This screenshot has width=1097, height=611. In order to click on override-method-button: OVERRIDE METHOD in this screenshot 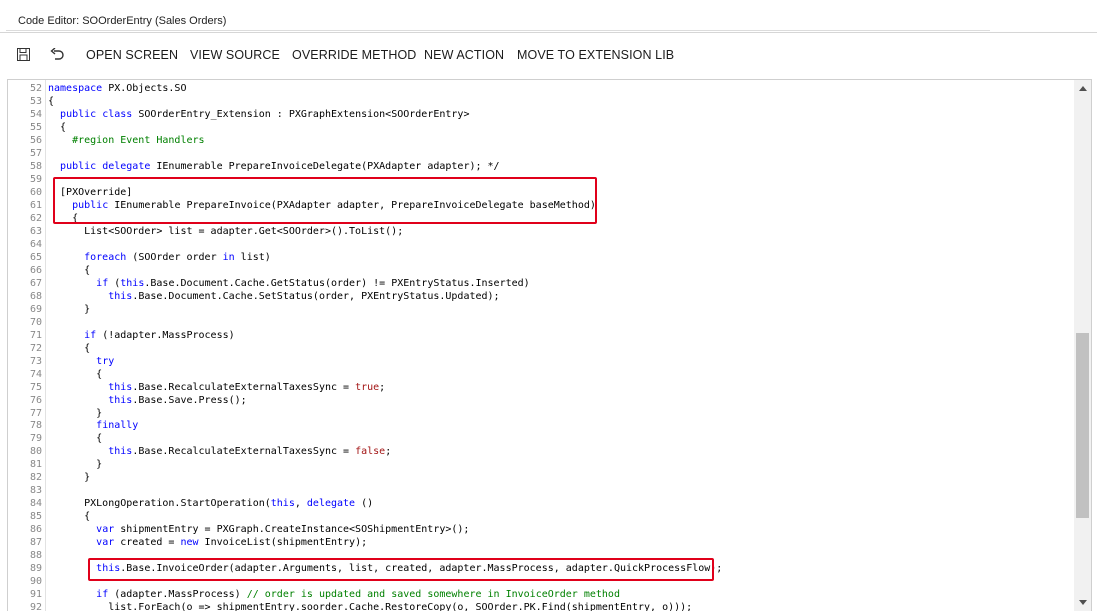, I will do `click(354, 55)`.